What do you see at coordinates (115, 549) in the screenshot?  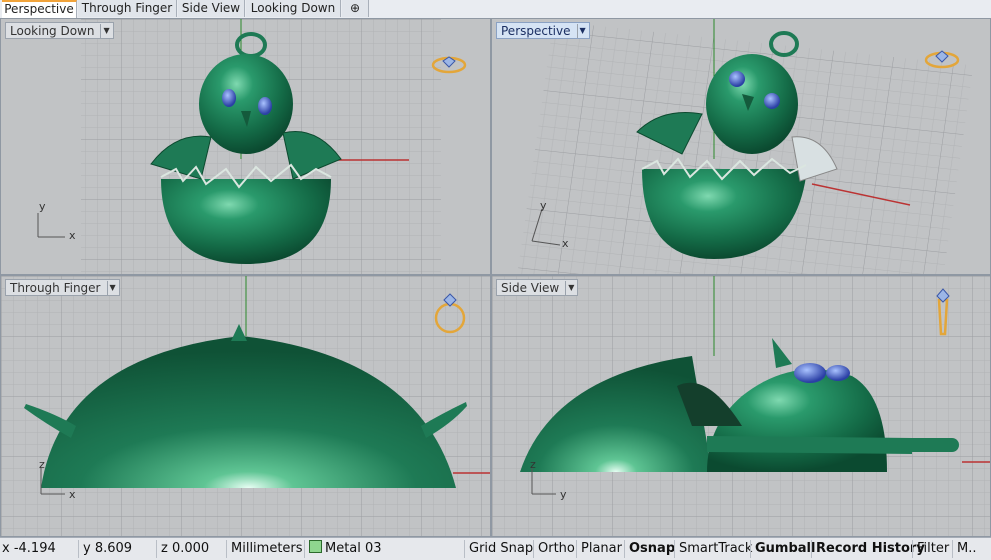 I see `coordinate-y: y 8.609` at bounding box center [115, 549].